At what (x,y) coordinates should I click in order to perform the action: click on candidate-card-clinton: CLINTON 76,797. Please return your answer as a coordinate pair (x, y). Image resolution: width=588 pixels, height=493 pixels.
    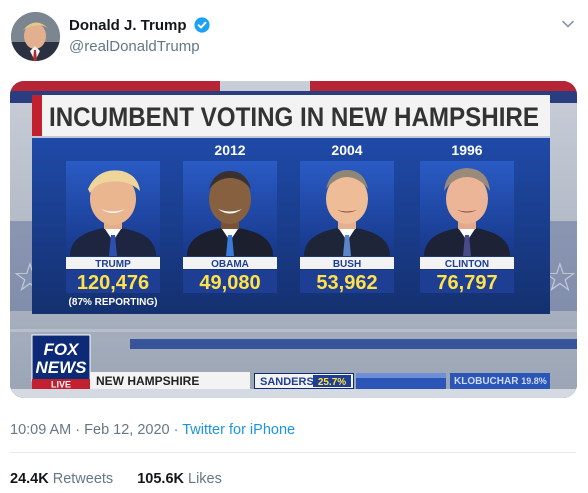
    Looking at the image, I should click on (467, 227).